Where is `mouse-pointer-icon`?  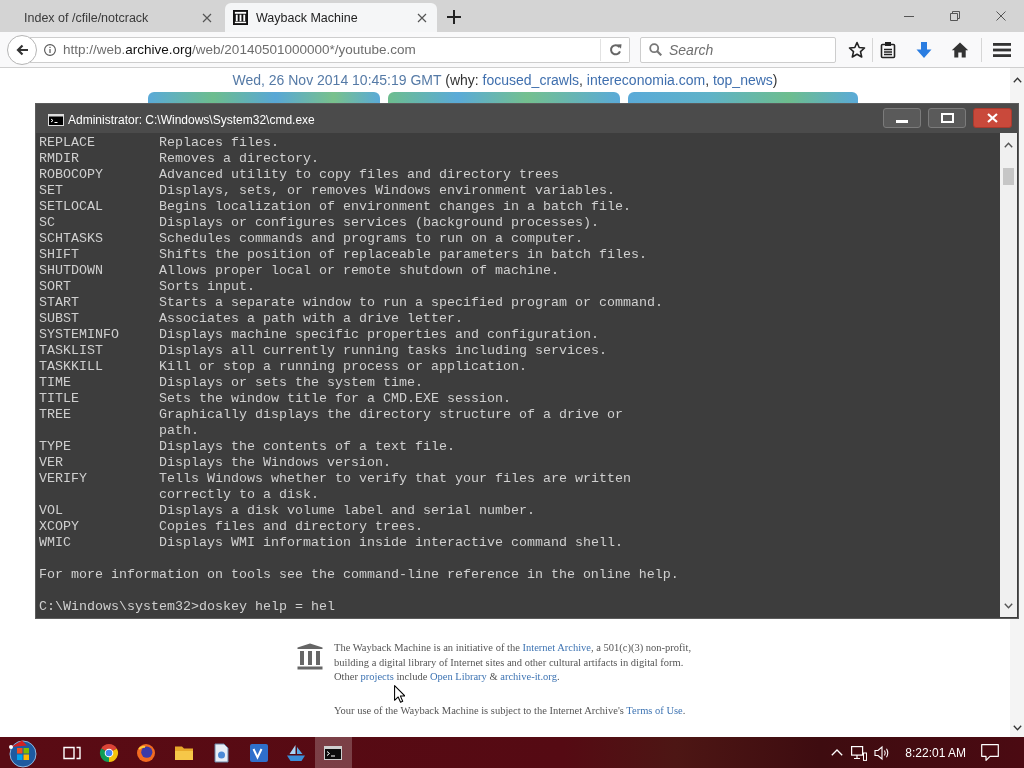 mouse-pointer-icon is located at coordinates (400, 694).